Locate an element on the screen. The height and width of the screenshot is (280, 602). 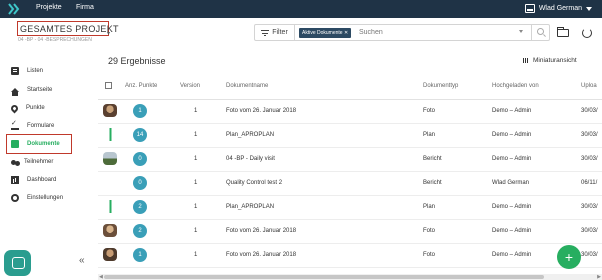
user-name: Wlad German is located at coordinates (560, 8).